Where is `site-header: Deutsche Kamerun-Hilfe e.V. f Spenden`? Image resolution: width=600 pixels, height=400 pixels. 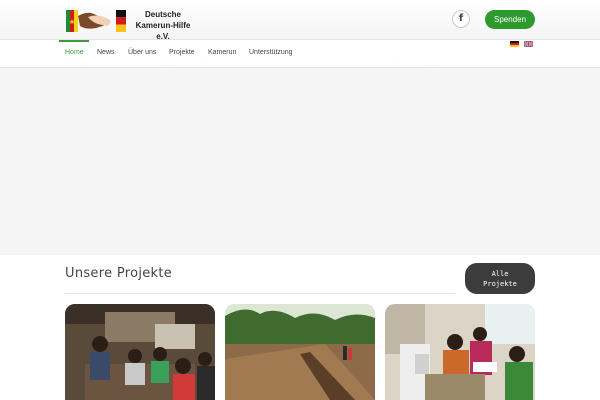 site-header: Deutsche Kamerun-Hilfe e.V. f Spenden is located at coordinates (300, 21).